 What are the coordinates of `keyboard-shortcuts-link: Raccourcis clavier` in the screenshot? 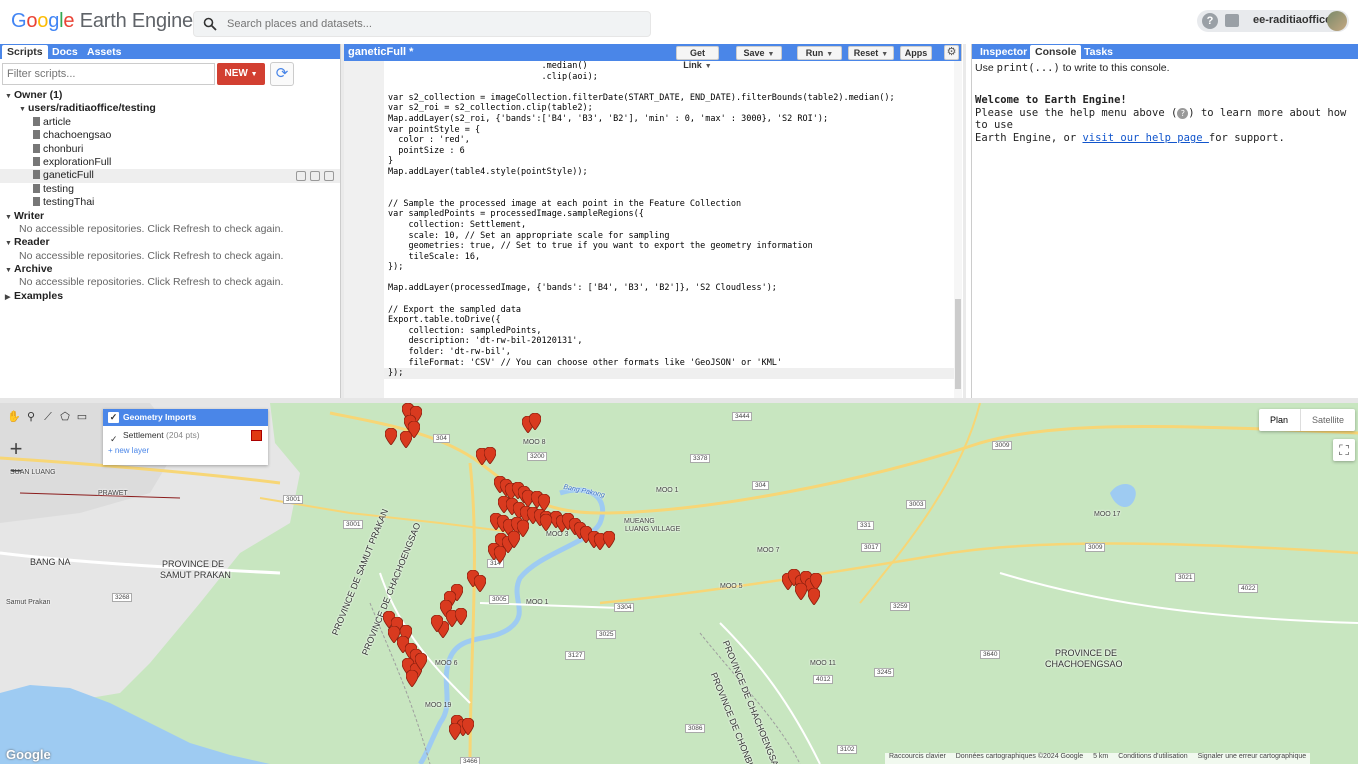 It's located at (917, 756).